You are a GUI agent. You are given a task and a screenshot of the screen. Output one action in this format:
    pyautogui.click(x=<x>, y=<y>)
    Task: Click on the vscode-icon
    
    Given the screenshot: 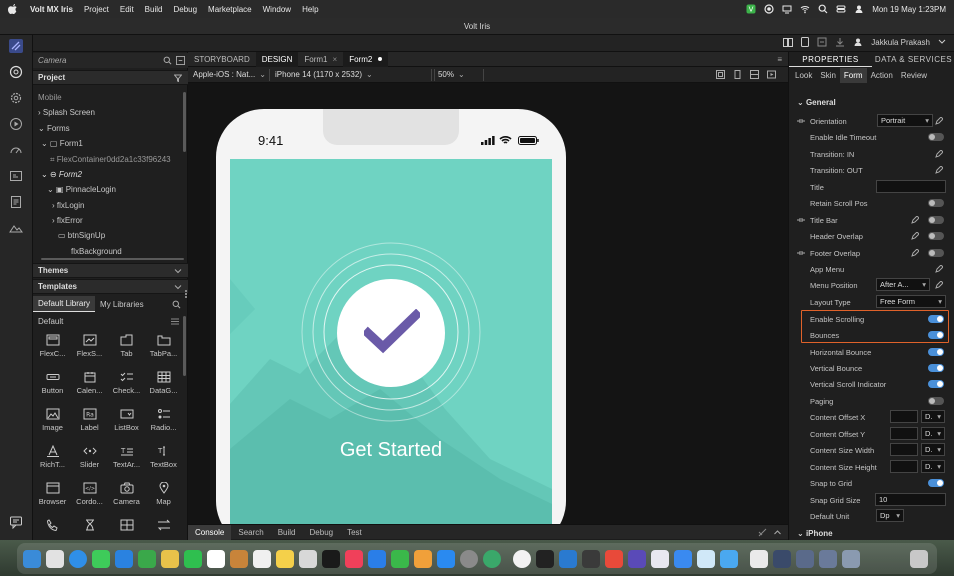 What is the action you would take?
    pyautogui.click(x=568, y=559)
    